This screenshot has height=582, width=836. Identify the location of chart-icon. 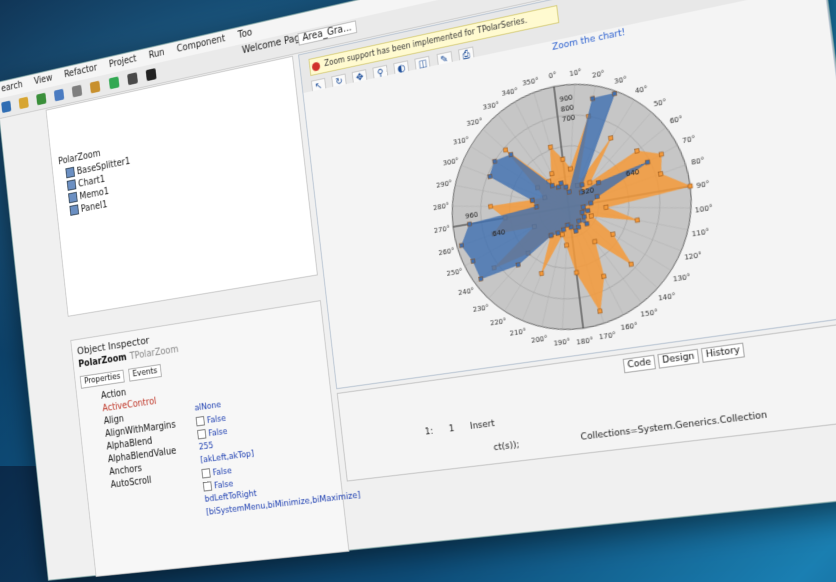
(71, 185).